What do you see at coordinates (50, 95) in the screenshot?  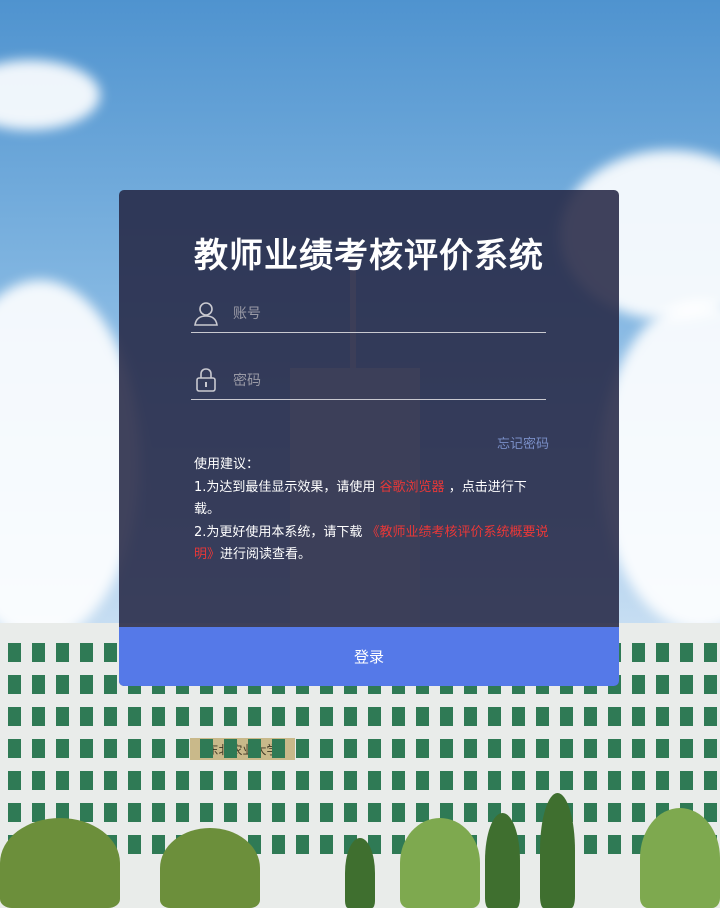 I see `cloud` at bounding box center [50, 95].